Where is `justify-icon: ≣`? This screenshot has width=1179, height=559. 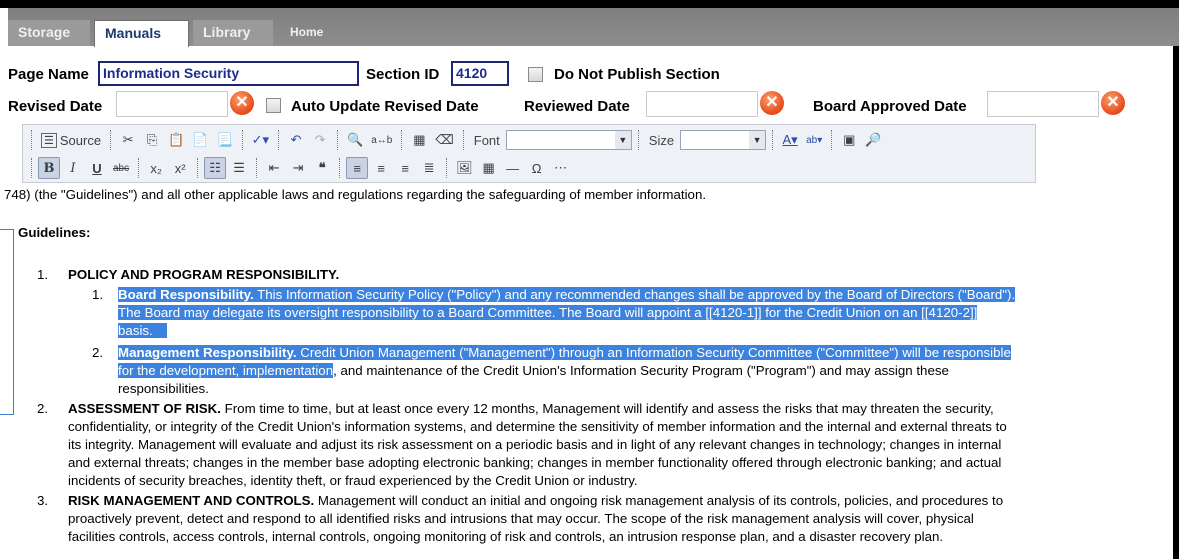
justify-icon: ≣ is located at coordinates (429, 168).